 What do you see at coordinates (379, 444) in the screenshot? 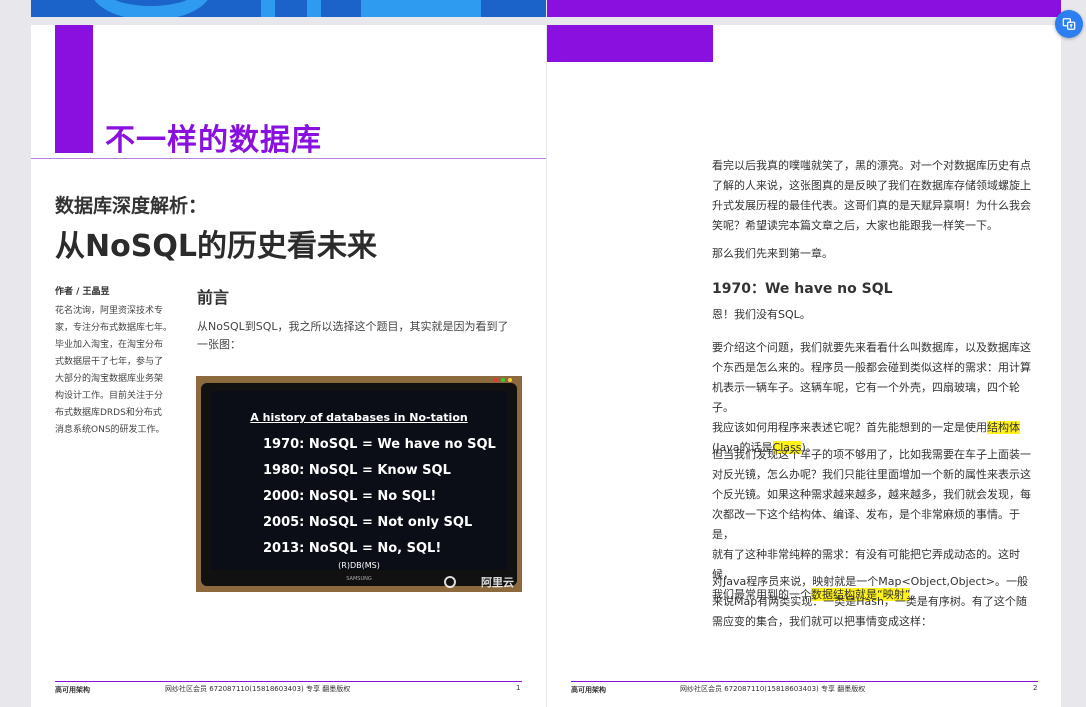
I see `photo-line: 1970: NoSQL = We have no SQL` at bounding box center [379, 444].